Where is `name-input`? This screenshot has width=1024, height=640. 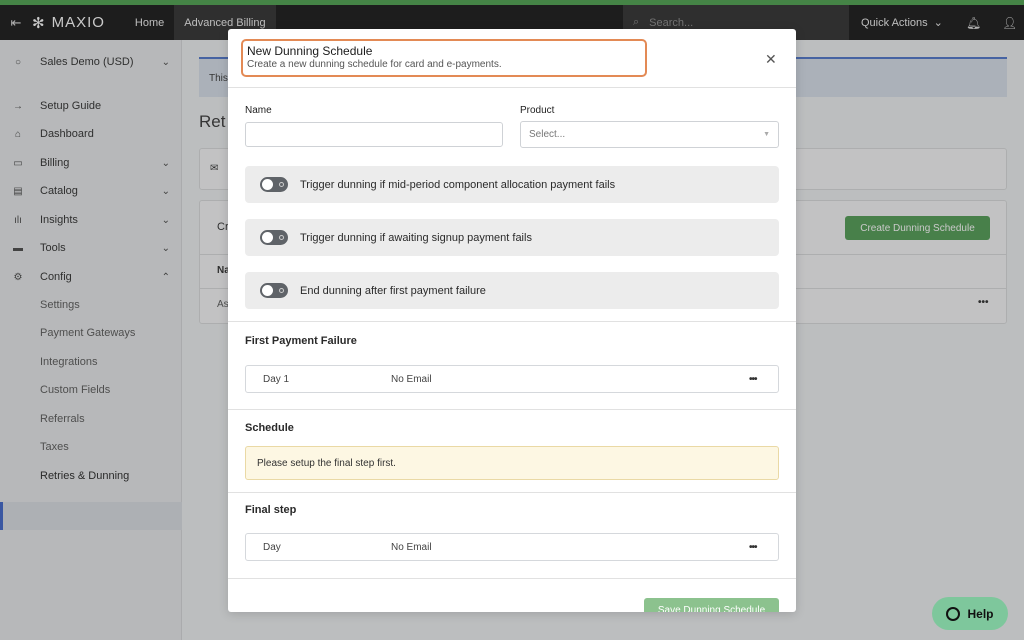
name-input is located at coordinates (374, 134).